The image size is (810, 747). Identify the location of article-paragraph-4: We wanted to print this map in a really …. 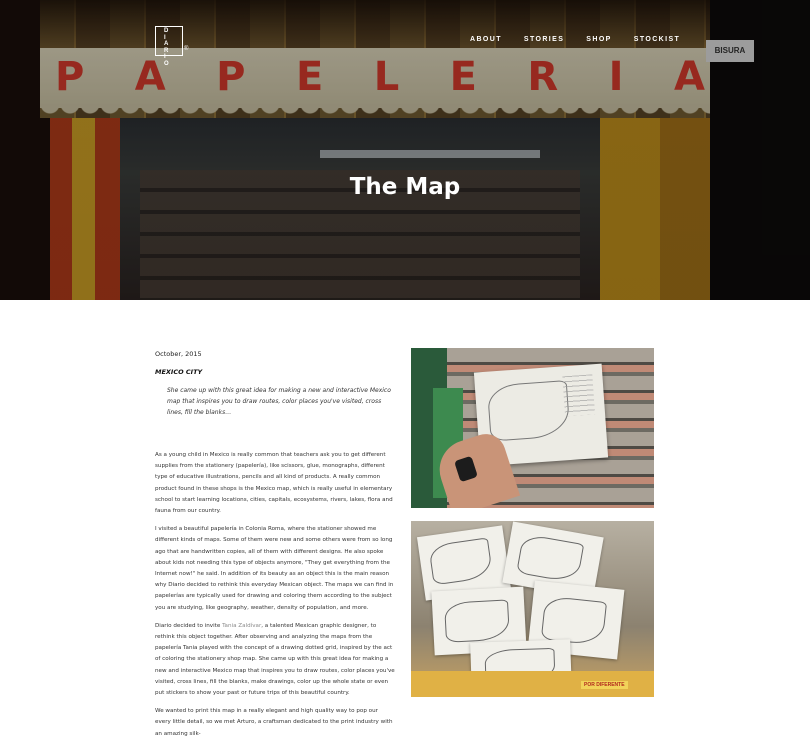
(274, 722).